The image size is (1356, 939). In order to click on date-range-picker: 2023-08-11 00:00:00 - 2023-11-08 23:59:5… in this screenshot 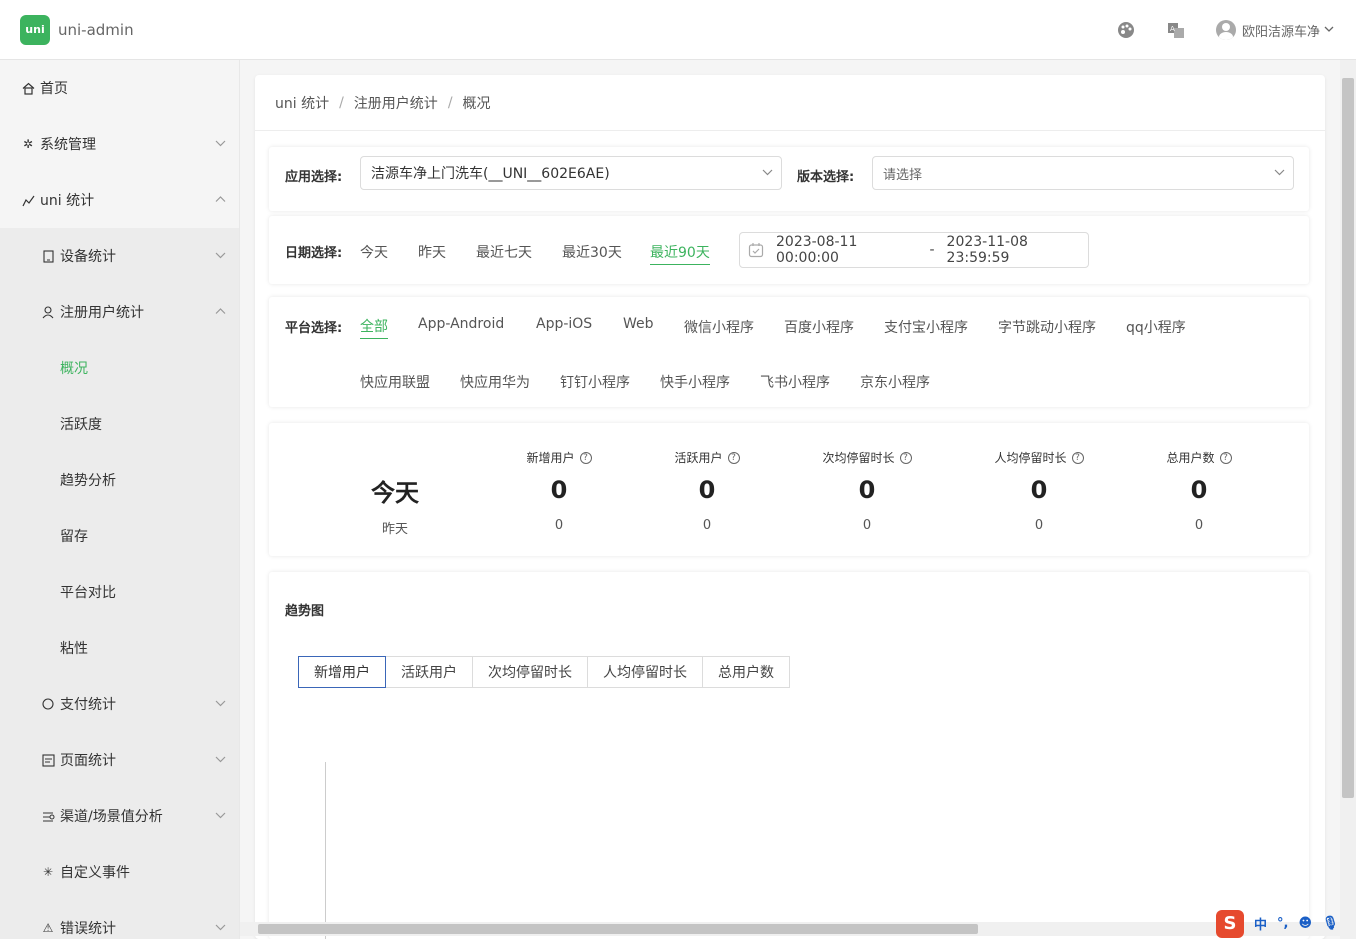, I will do `click(914, 250)`.